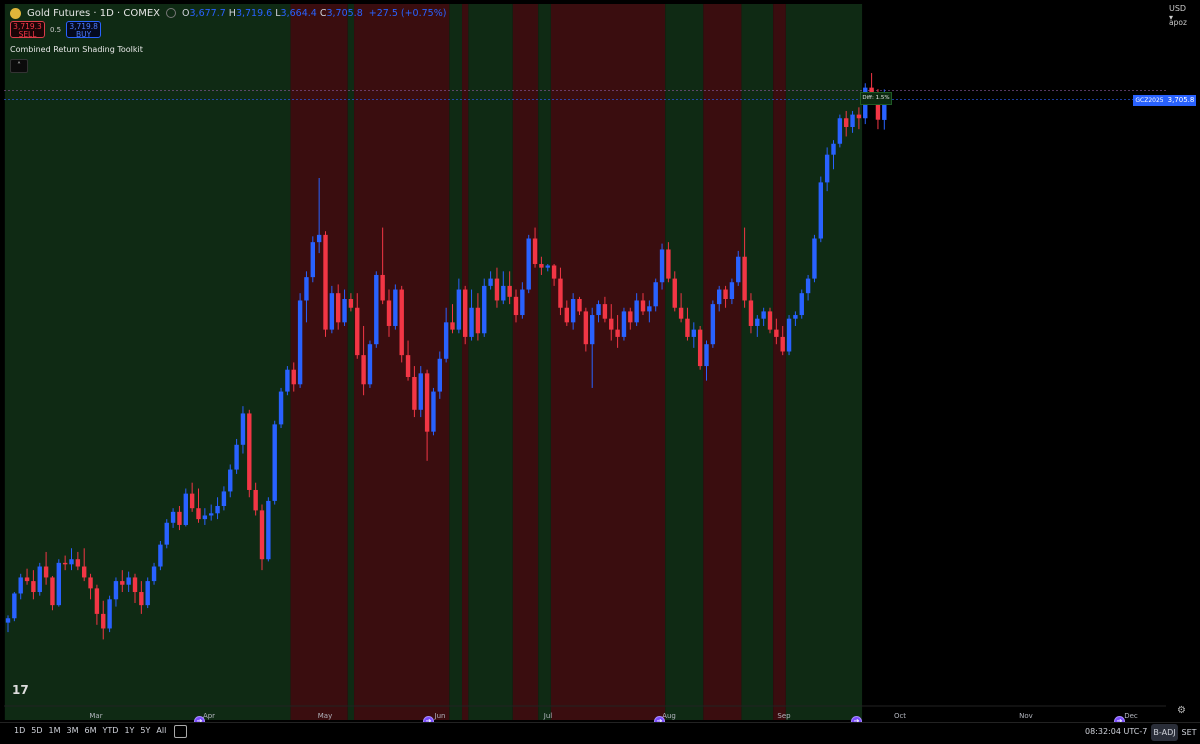  I want to click on open-value: 3,677.7, so click(207, 13).